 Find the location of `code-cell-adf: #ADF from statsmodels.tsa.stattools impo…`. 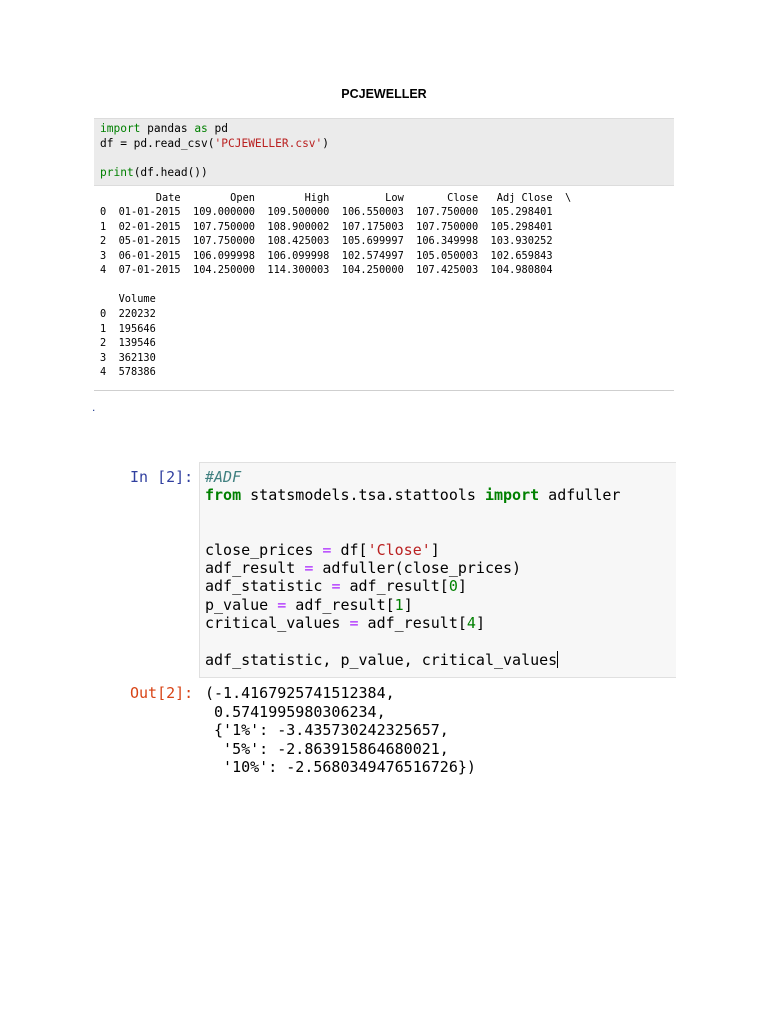

code-cell-adf: #ADF from statsmodels.tsa.stattools impo… is located at coordinates (437, 570).